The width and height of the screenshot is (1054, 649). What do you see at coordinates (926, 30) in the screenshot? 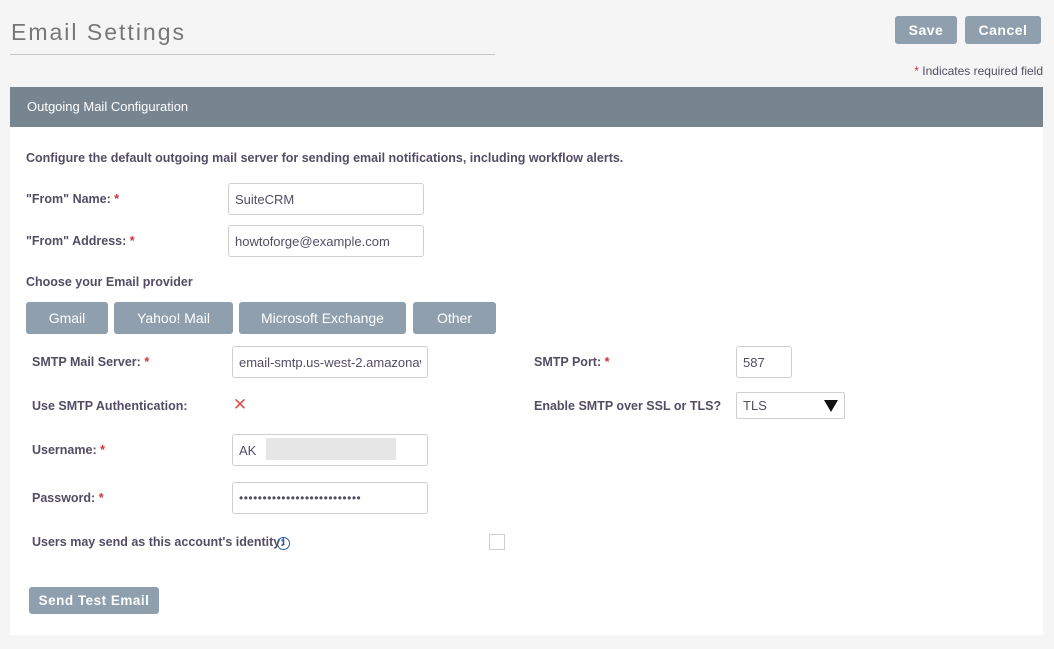
I see `save-button: Save` at bounding box center [926, 30].